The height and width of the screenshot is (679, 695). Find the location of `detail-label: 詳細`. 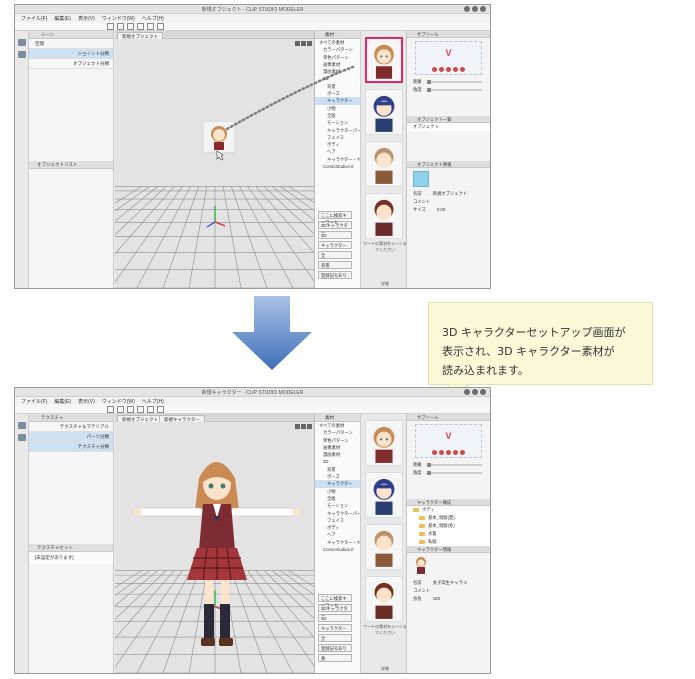

detail-label: 詳細 is located at coordinates (385, 669).